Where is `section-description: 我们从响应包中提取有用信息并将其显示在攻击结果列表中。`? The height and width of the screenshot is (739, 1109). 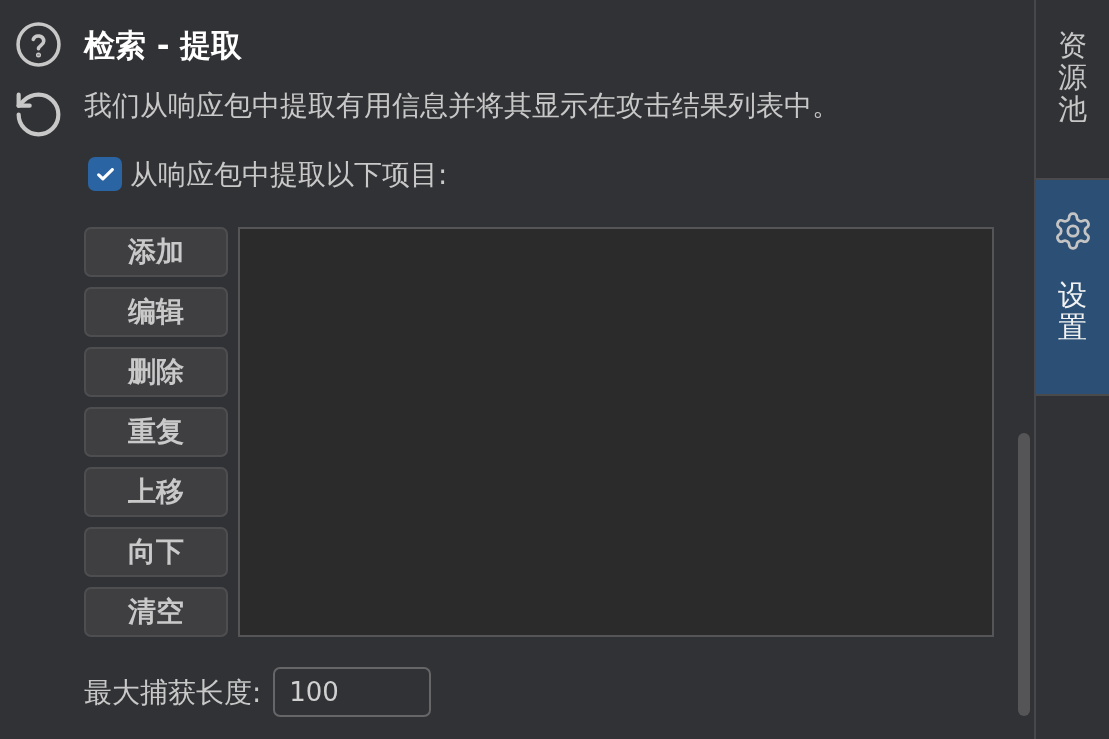
section-description: 我们从响应包中提取有用信息并将其显示在攻击结果列表中。 is located at coordinates (462, 105).